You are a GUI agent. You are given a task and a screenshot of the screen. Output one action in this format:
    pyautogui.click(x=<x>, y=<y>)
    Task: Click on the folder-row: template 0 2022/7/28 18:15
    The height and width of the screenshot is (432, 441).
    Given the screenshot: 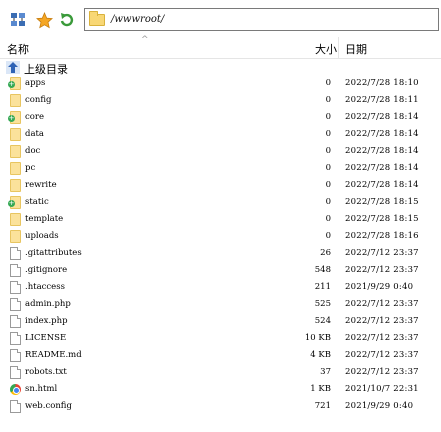 What is the action you would take?
    pyautogui.click(x=220, y=219)
    